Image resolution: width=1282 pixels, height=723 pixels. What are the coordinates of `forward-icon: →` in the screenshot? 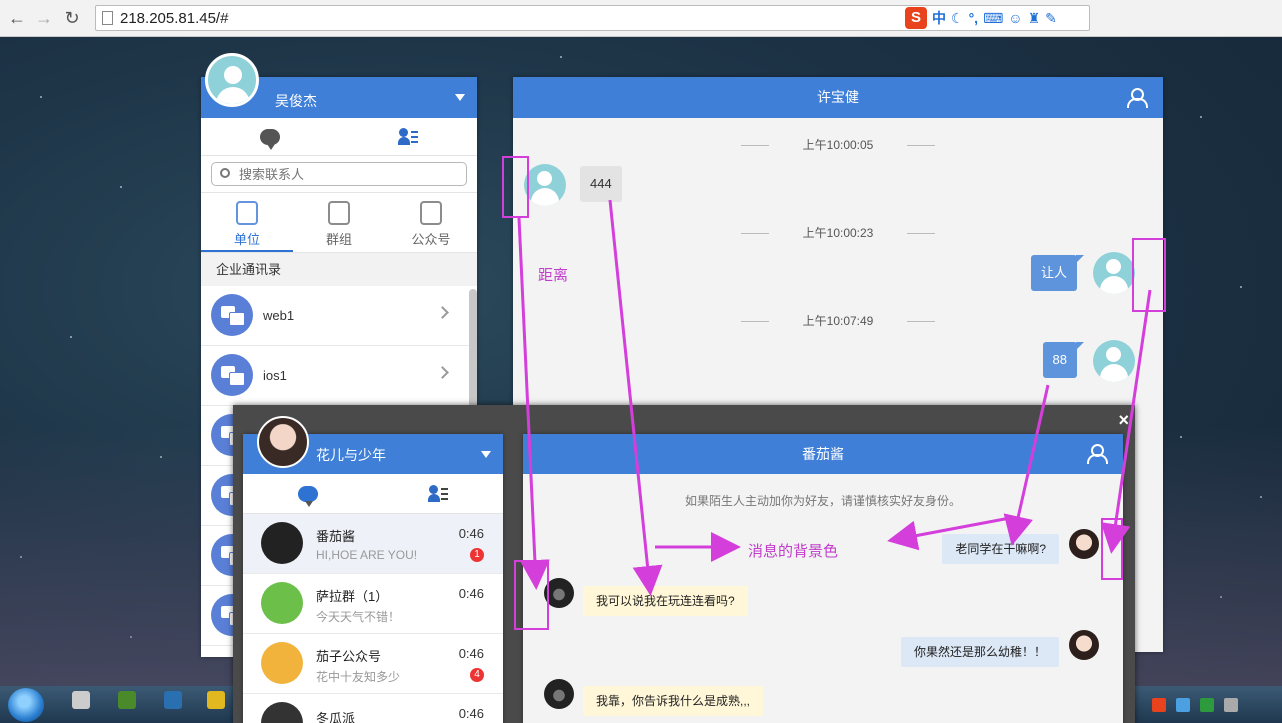 It's located at (44, 18).